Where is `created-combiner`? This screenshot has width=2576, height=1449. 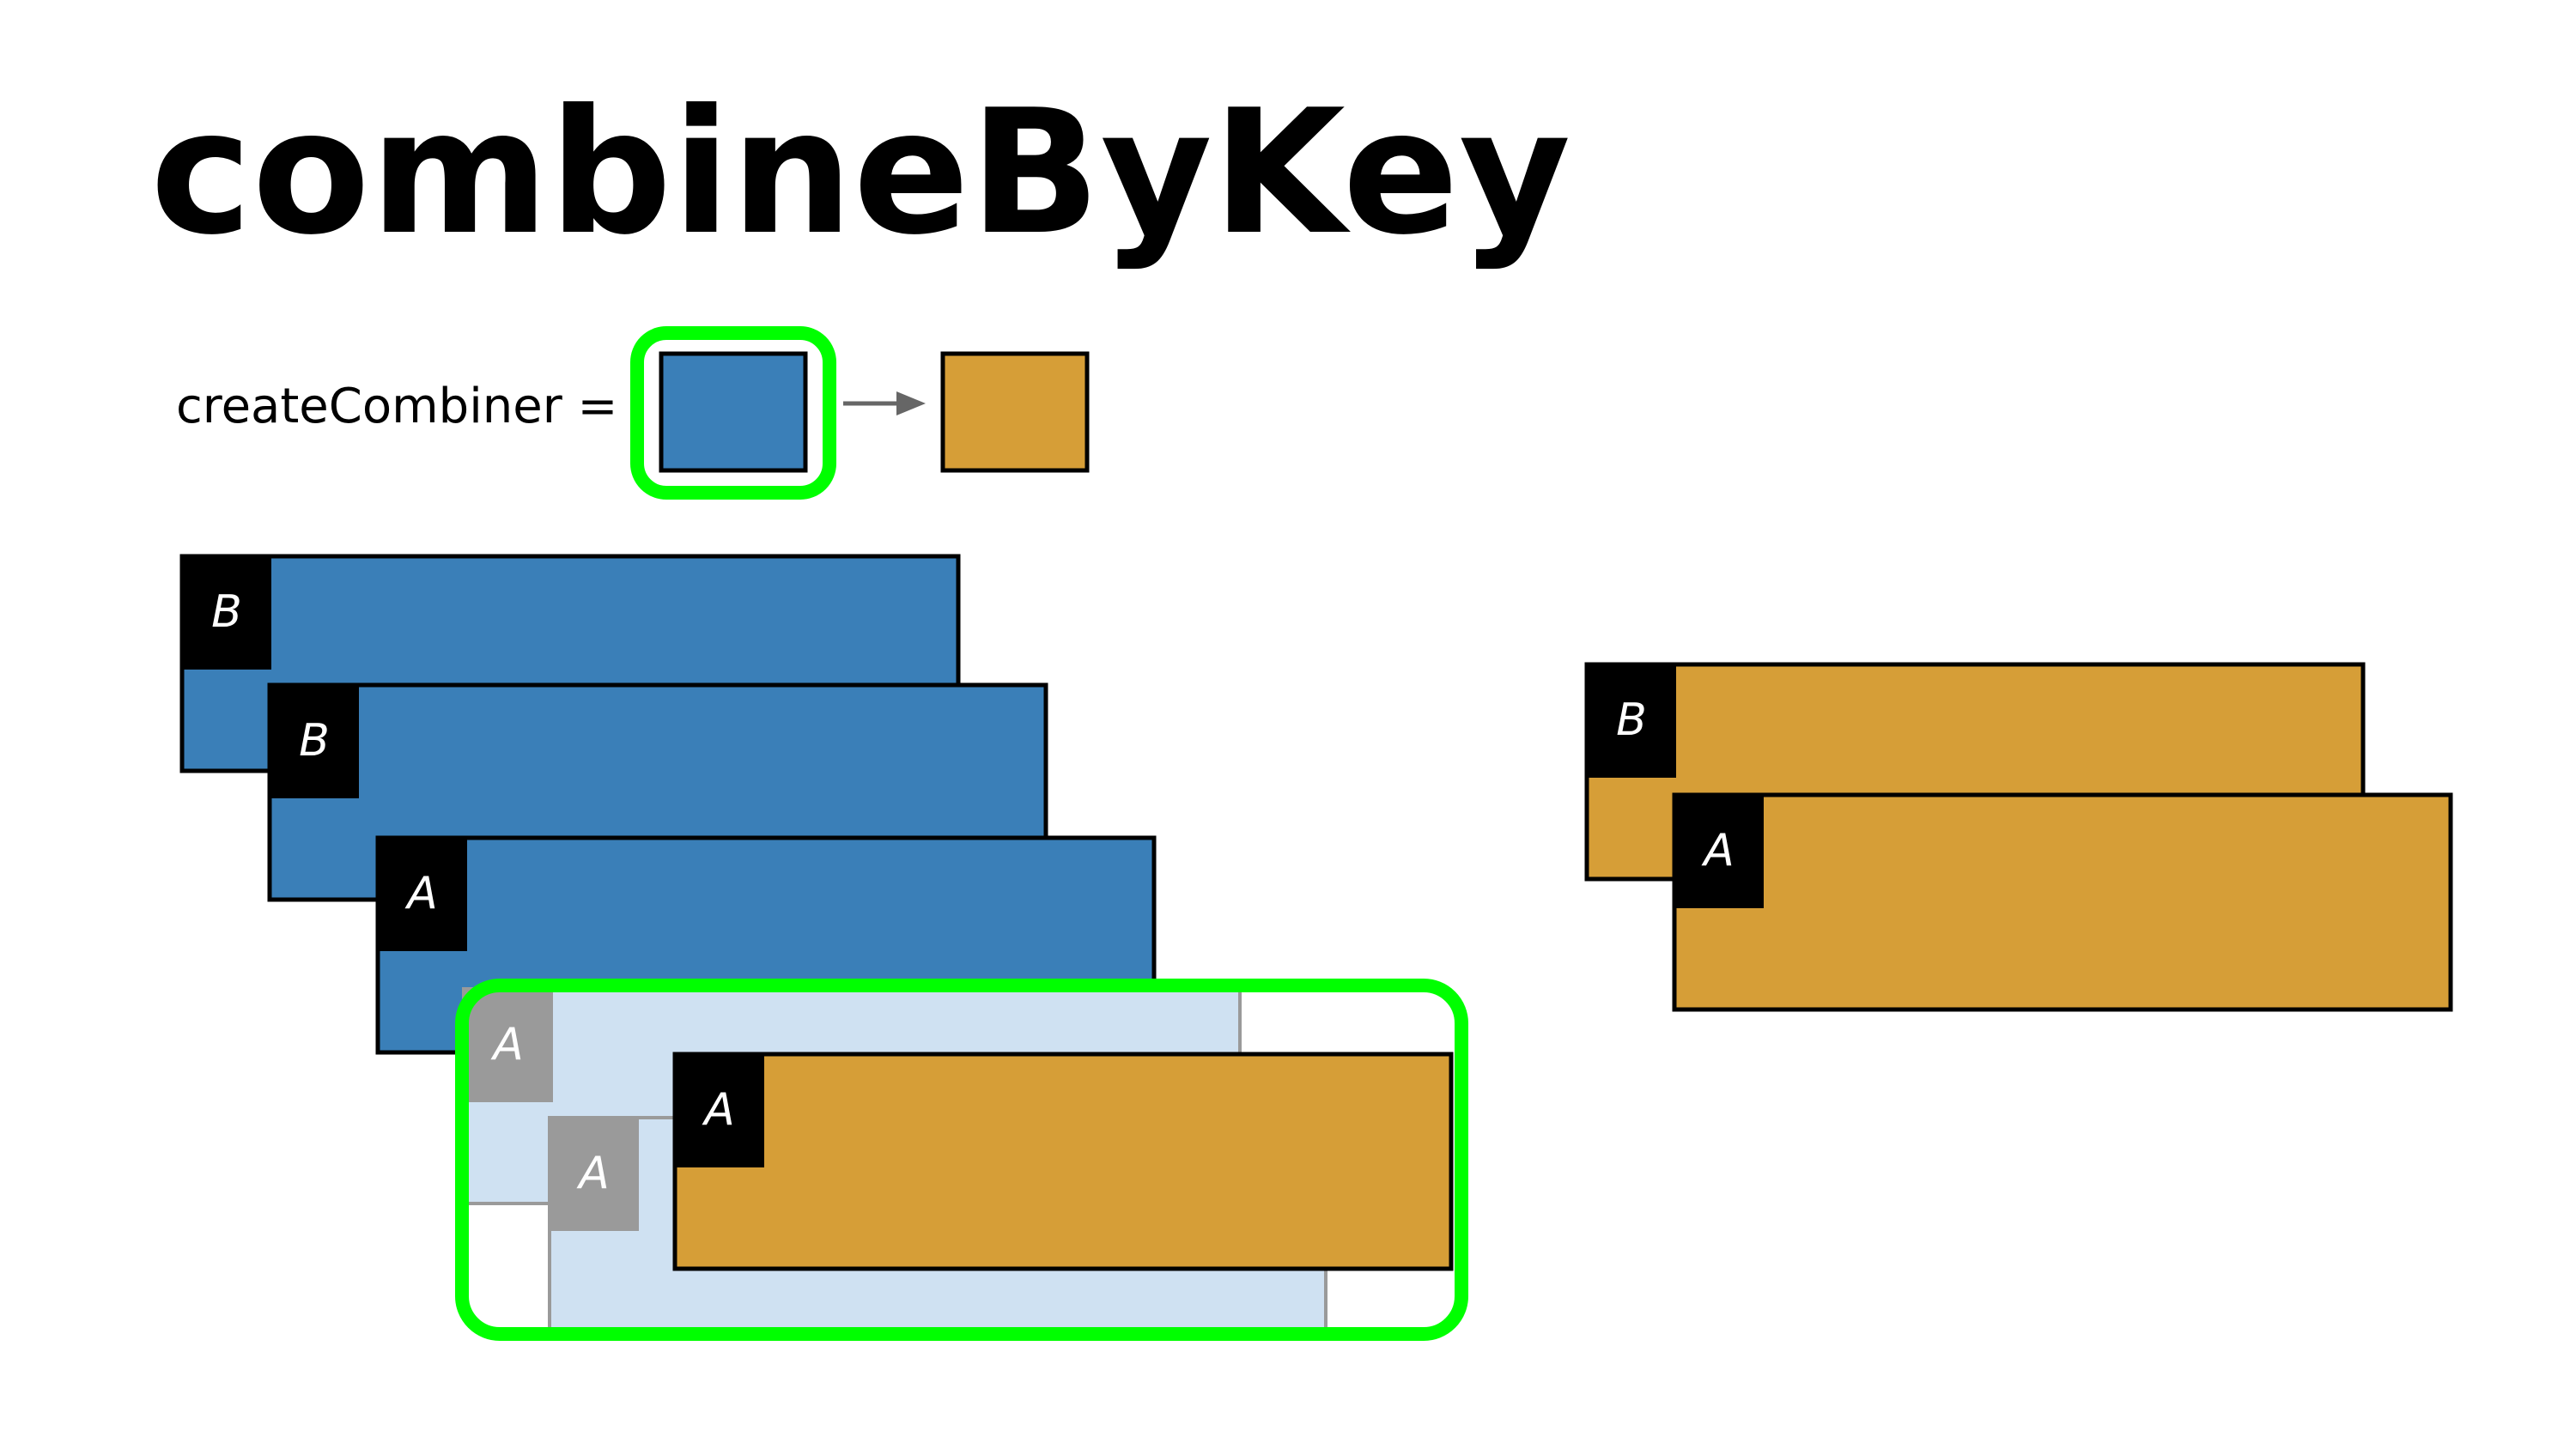 created-combiner is located at coordinates (1063, 1161).